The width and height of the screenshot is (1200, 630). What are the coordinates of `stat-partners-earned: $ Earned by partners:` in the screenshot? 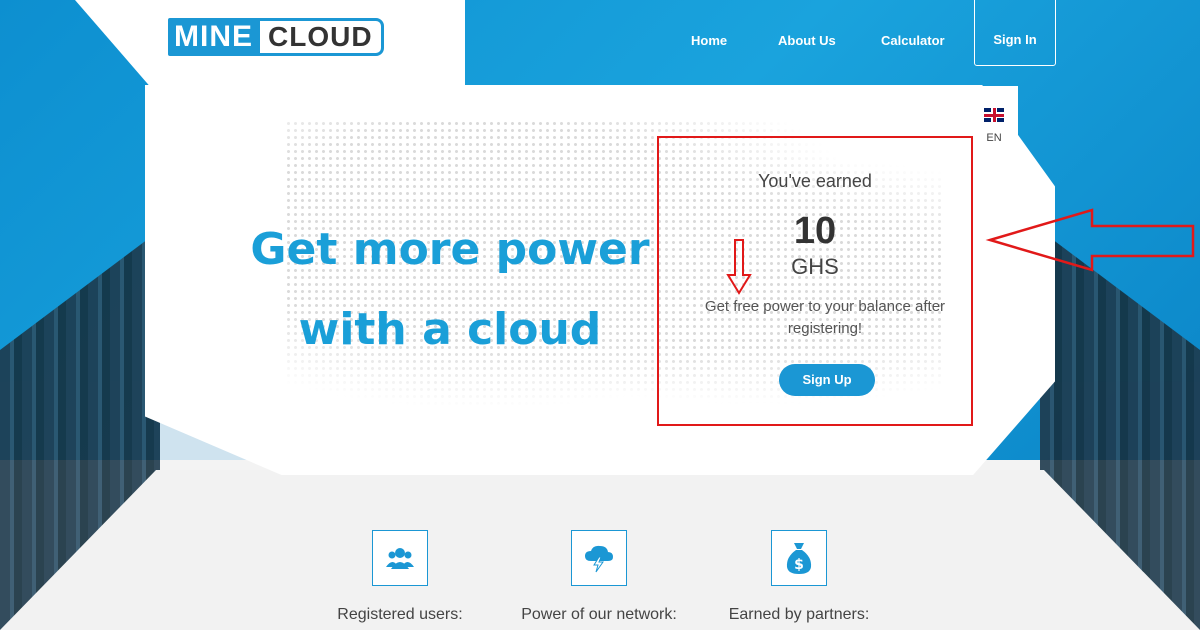 It's located at (799, 577).